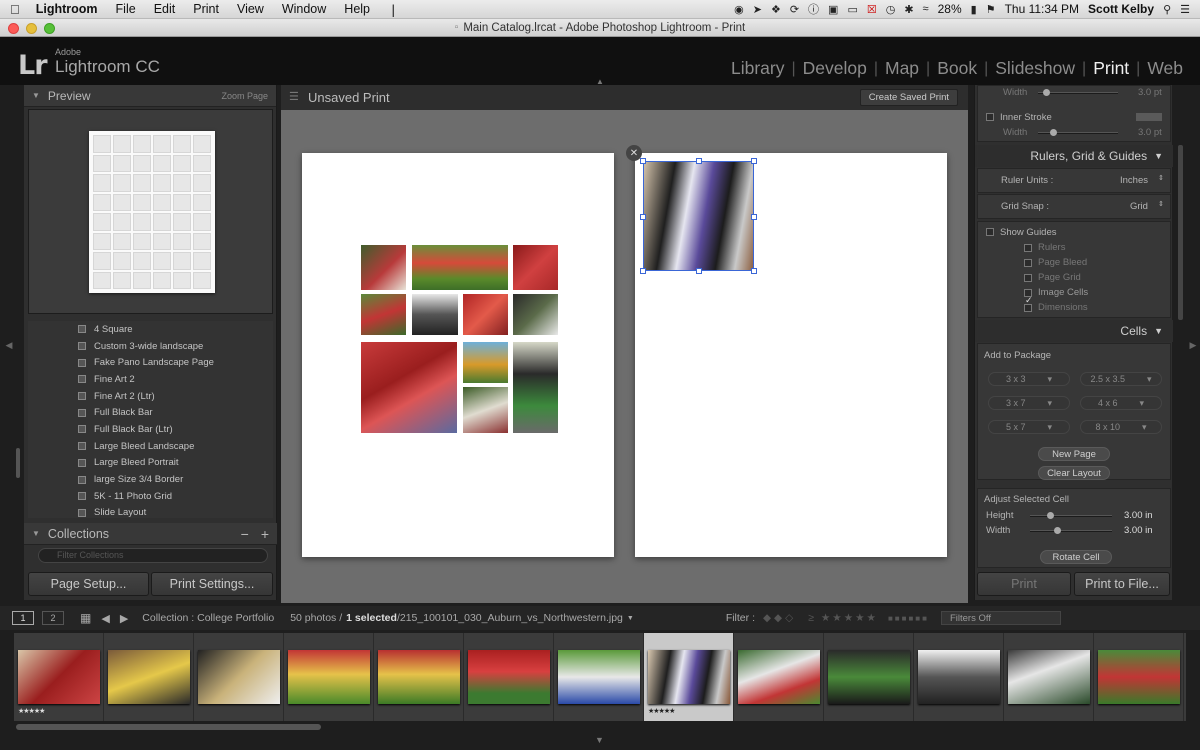 The width and height of the screenshot is (1200, 750). What do you see at coordinates (776, 9) in the screenshot?
I see `dropbox-icon: ❖` at bounding box center [776, 9].